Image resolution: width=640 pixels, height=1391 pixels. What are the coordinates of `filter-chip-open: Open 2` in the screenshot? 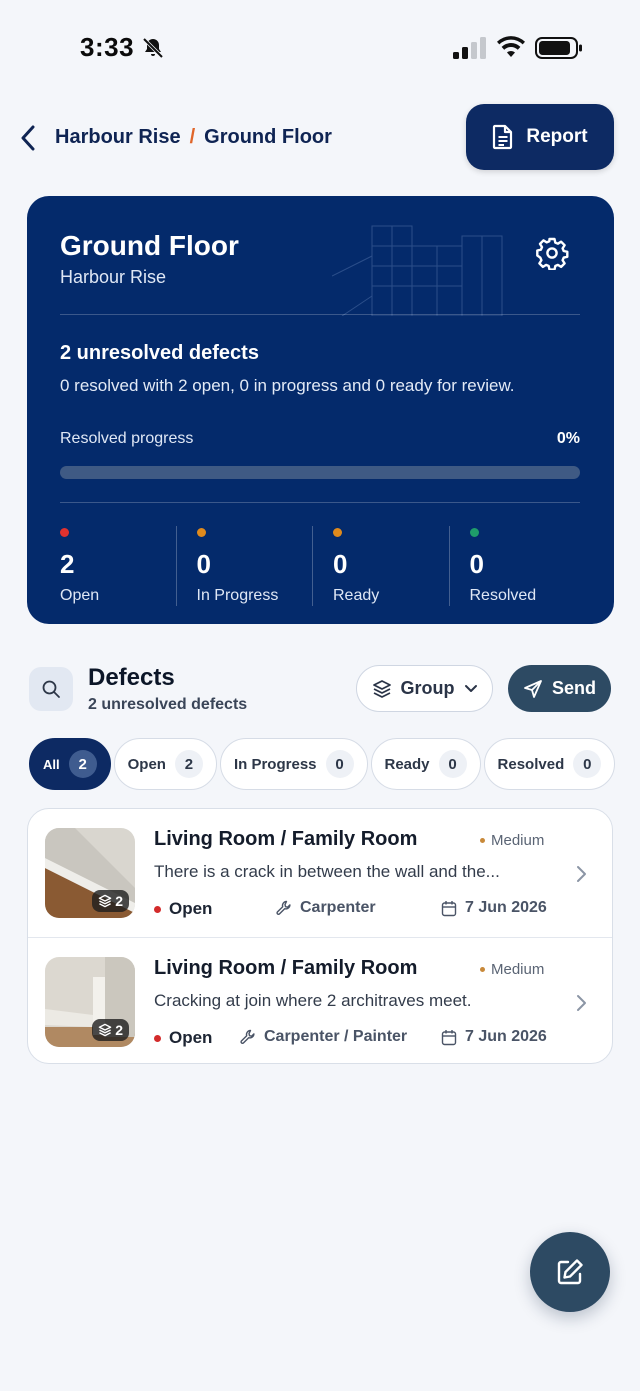 It's located at (165, 764).